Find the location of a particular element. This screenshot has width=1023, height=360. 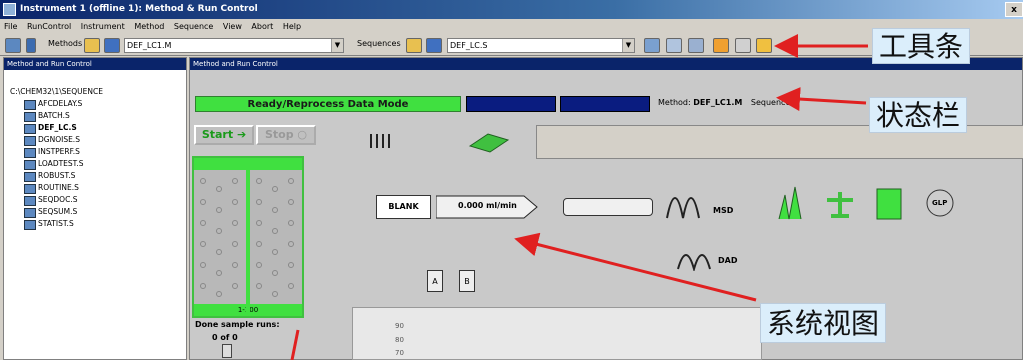

tree-item: ROUTINE.S is located at coordinates (56, 188).